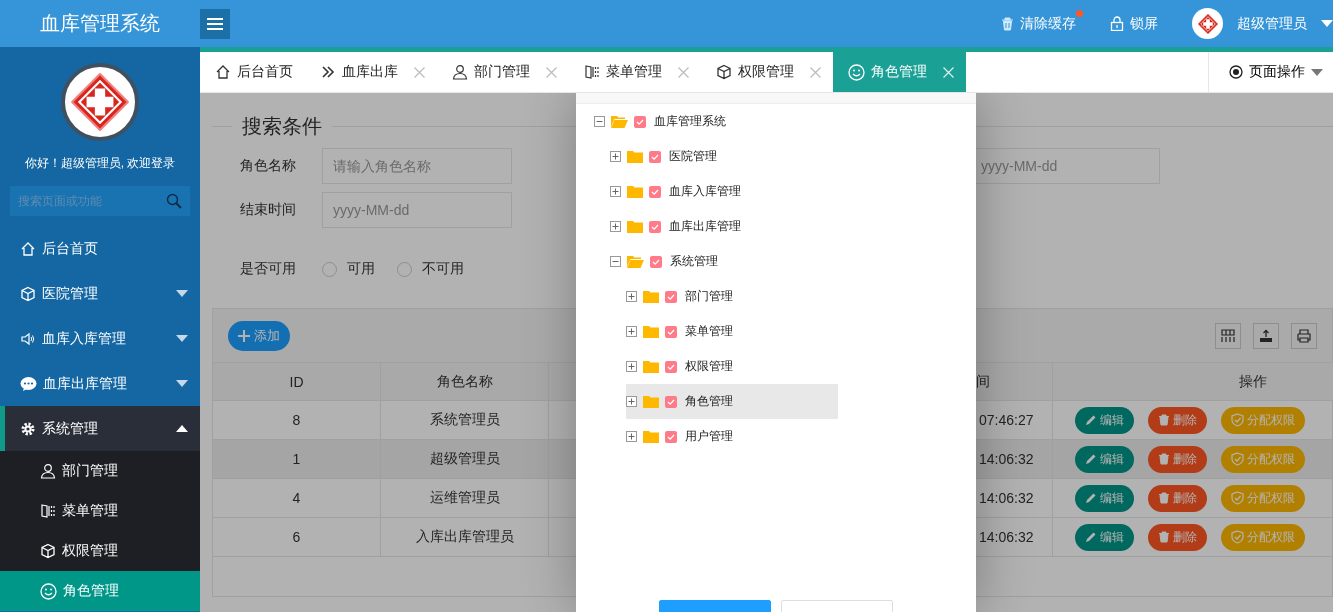 The width and height of the screenshot is (1333, 612). Describe the element at coordinates (690, 121) in the screenshot. I see `node-label: 血库管理系统` at that location.